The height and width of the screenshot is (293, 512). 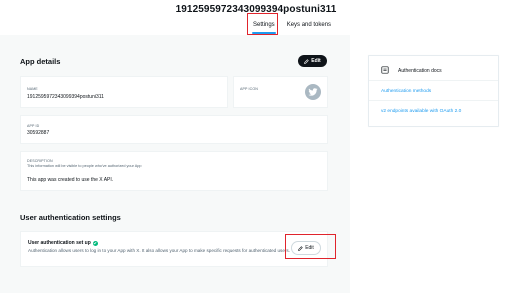 I want to click on user-auth-heading: User authentication settings, so click(x=70, y=217).